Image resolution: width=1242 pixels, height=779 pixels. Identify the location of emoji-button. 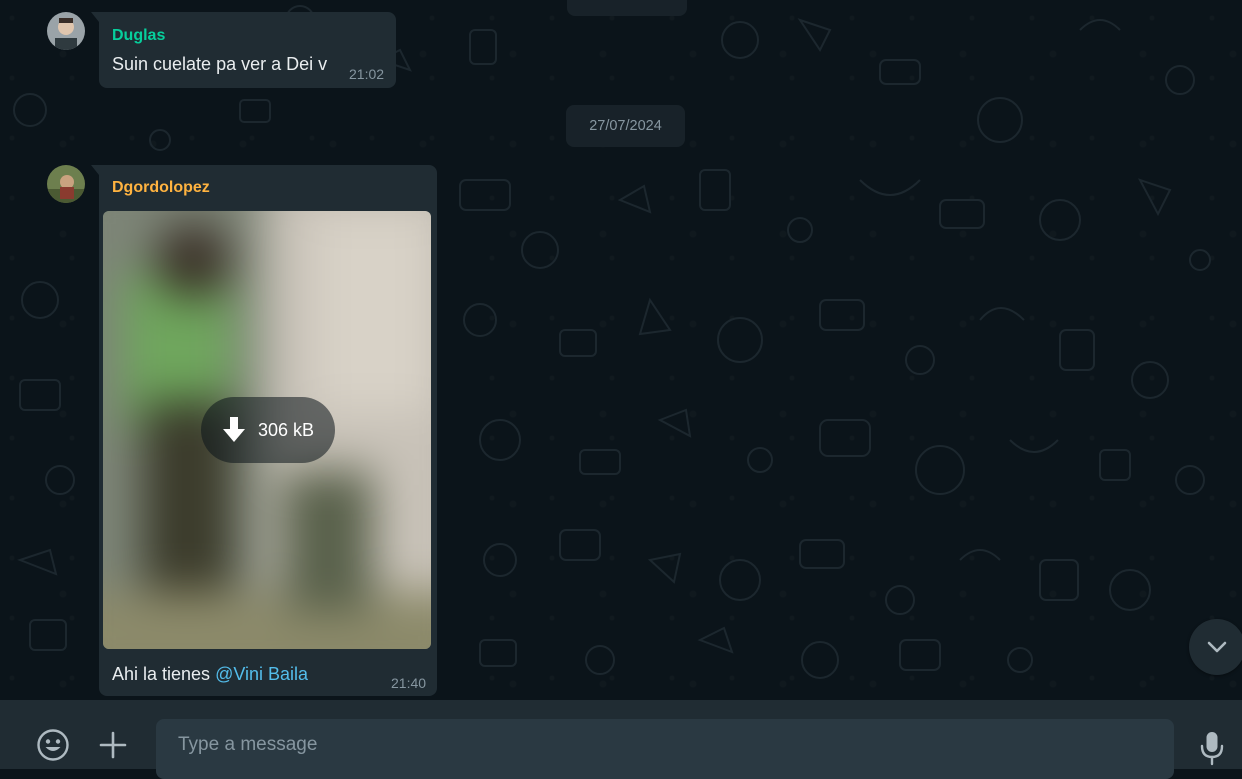
(53, 745).